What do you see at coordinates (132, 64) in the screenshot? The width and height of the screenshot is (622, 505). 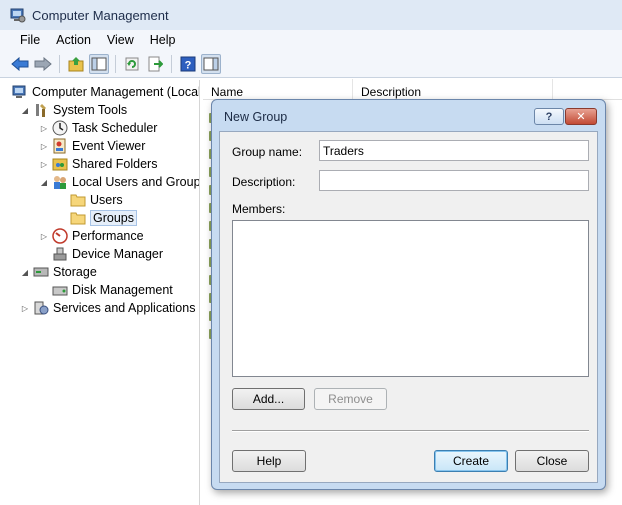 I see `refresh-icon` at bounding box center [132, 64].